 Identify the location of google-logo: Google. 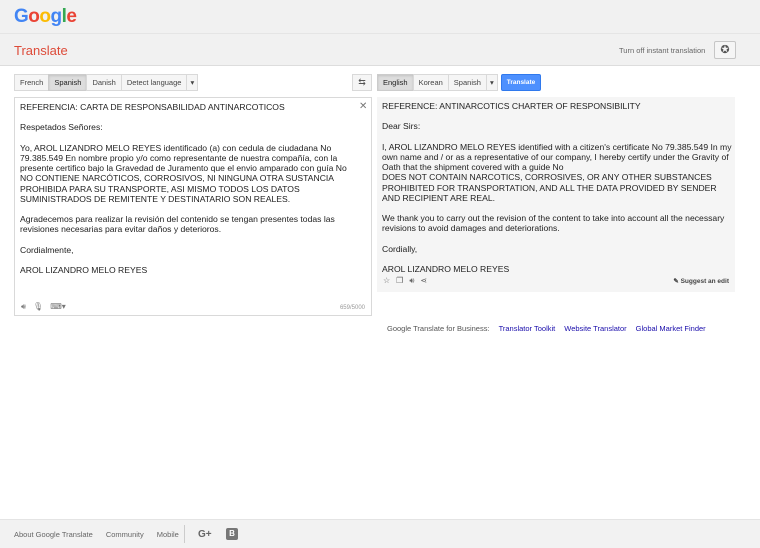
(45, 17).